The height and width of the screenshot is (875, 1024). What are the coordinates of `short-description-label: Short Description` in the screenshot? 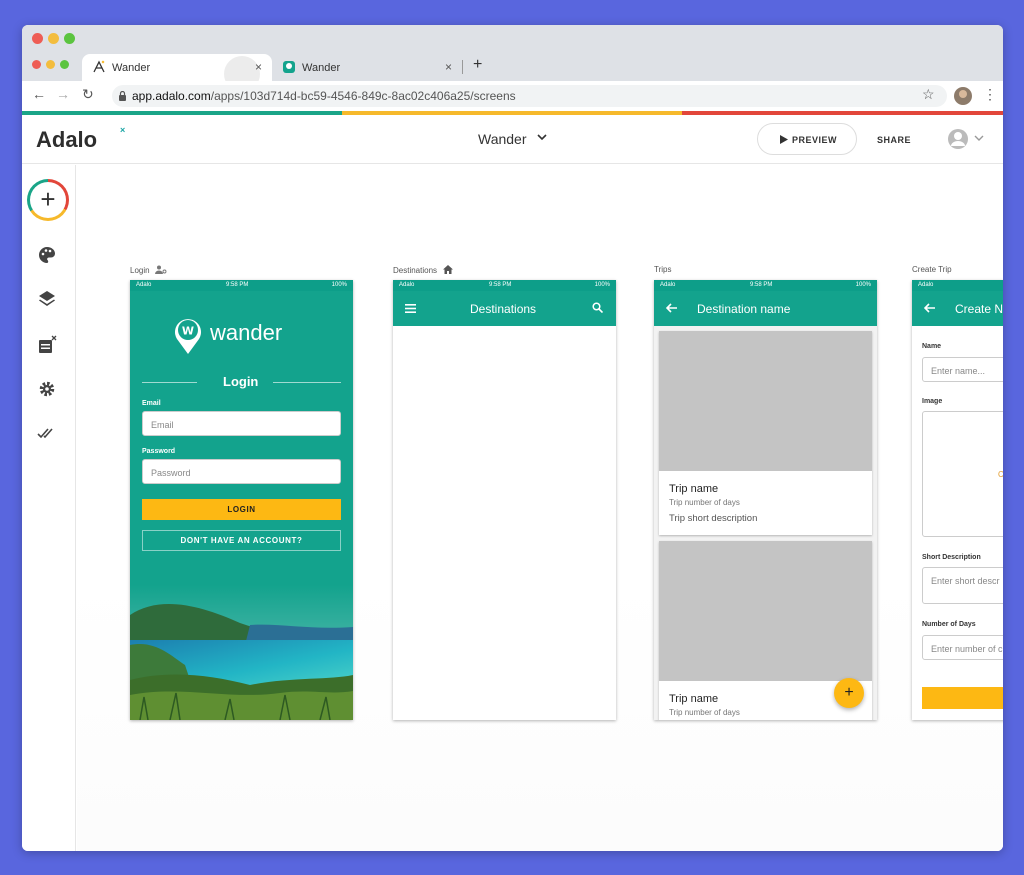 It's located at (951, 557).